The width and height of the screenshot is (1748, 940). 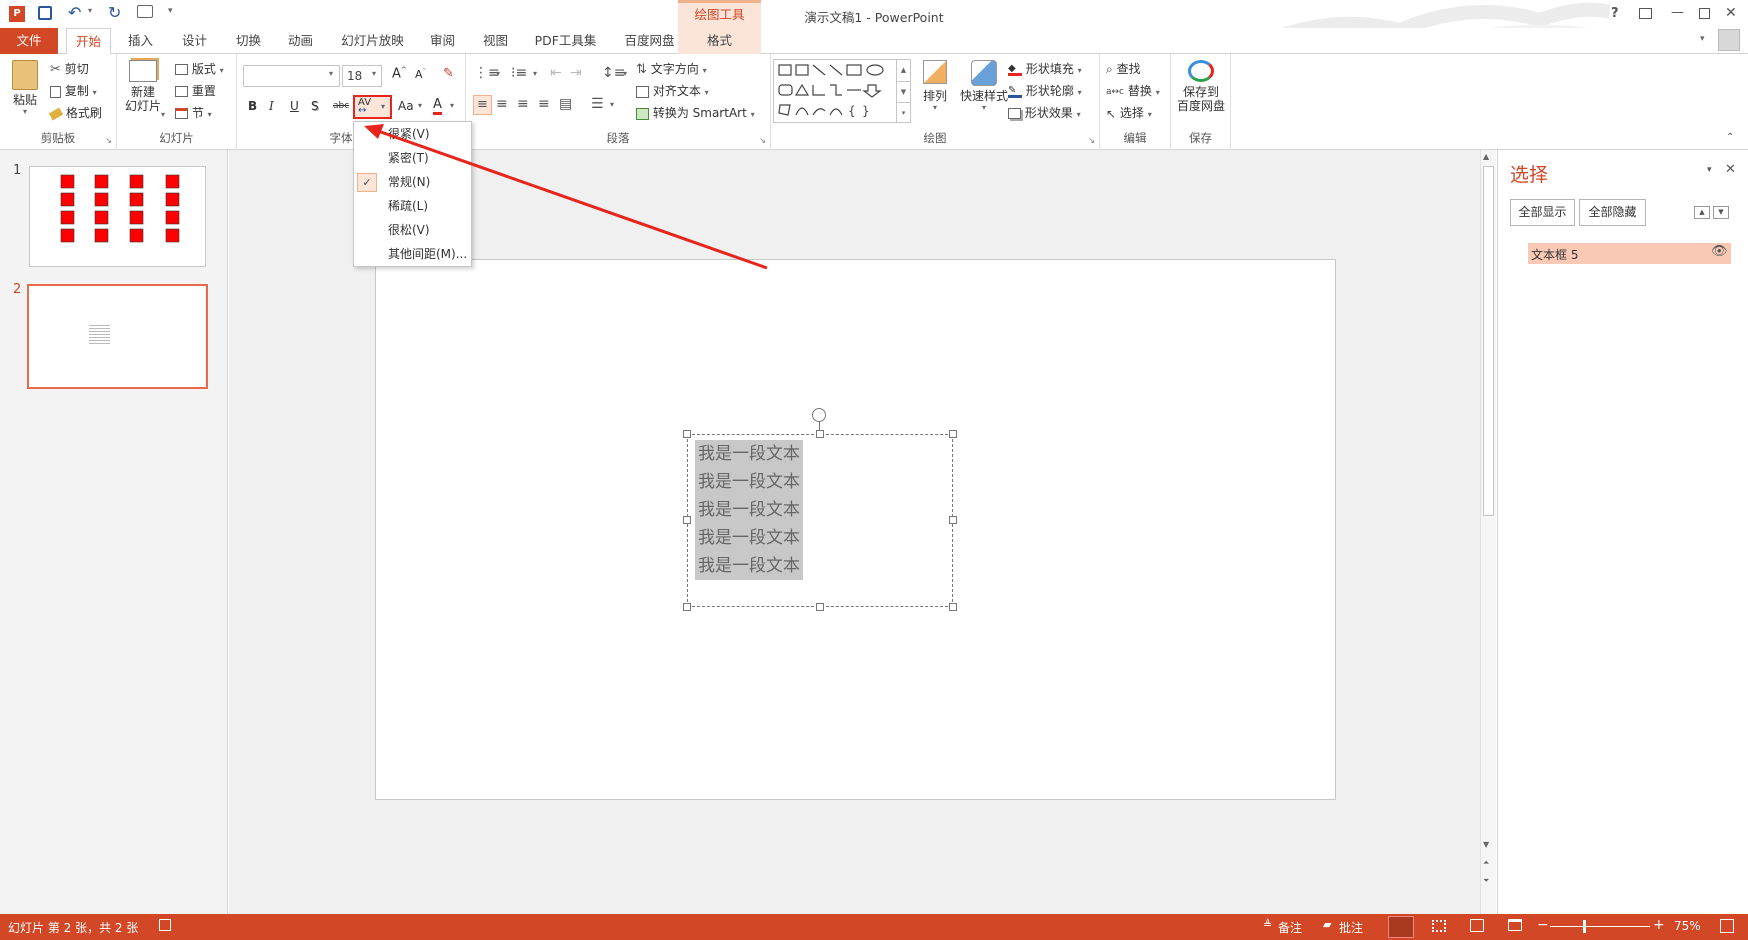 I want to click on status-bar: 幻灯片 第 2 张，共 2 张 ≜ 备注 ▰ 批注 − + 75%, so click(x=874, y=927).